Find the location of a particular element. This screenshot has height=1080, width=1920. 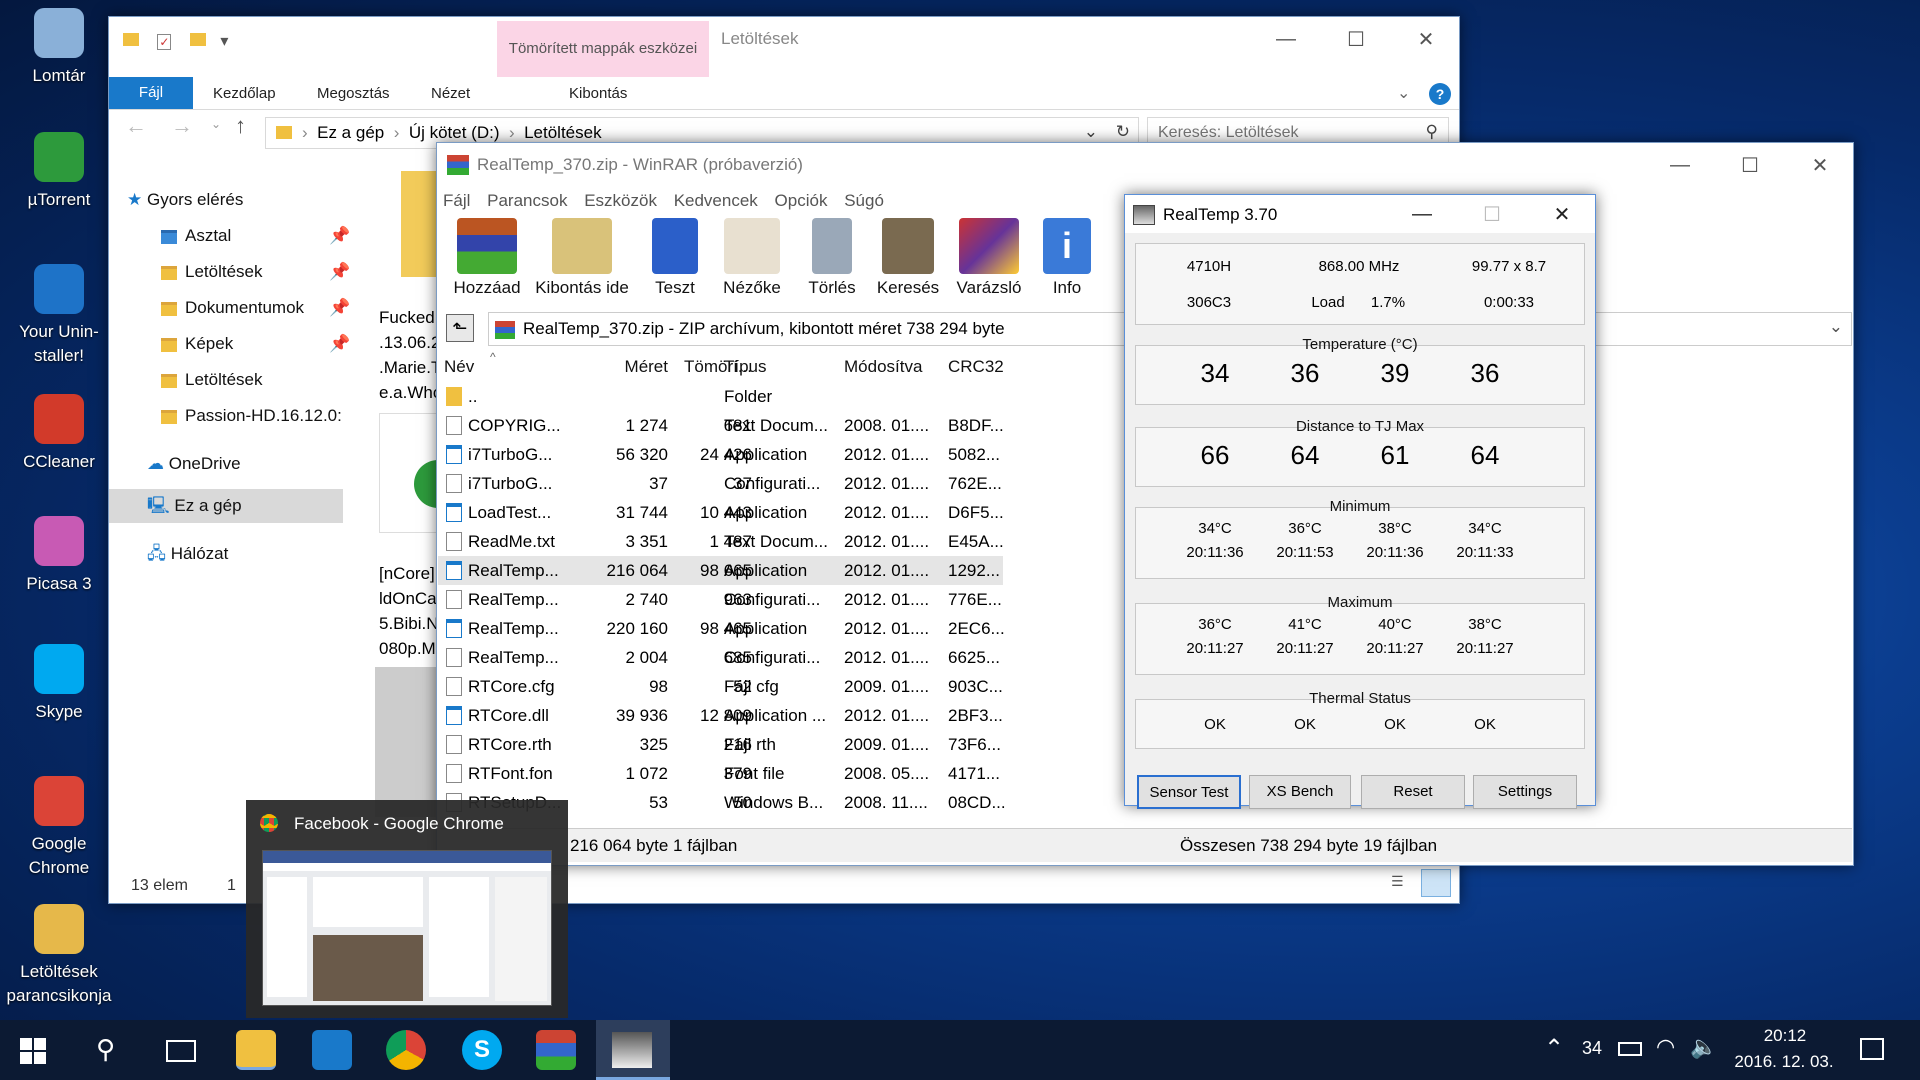

menu-tools: Eszközök is located at coordinates (620, 200).